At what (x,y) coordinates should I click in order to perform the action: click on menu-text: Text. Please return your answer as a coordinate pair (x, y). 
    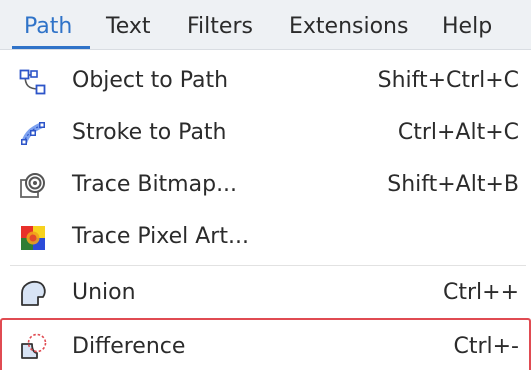
    Looking at the image, I should click on (128, 25).